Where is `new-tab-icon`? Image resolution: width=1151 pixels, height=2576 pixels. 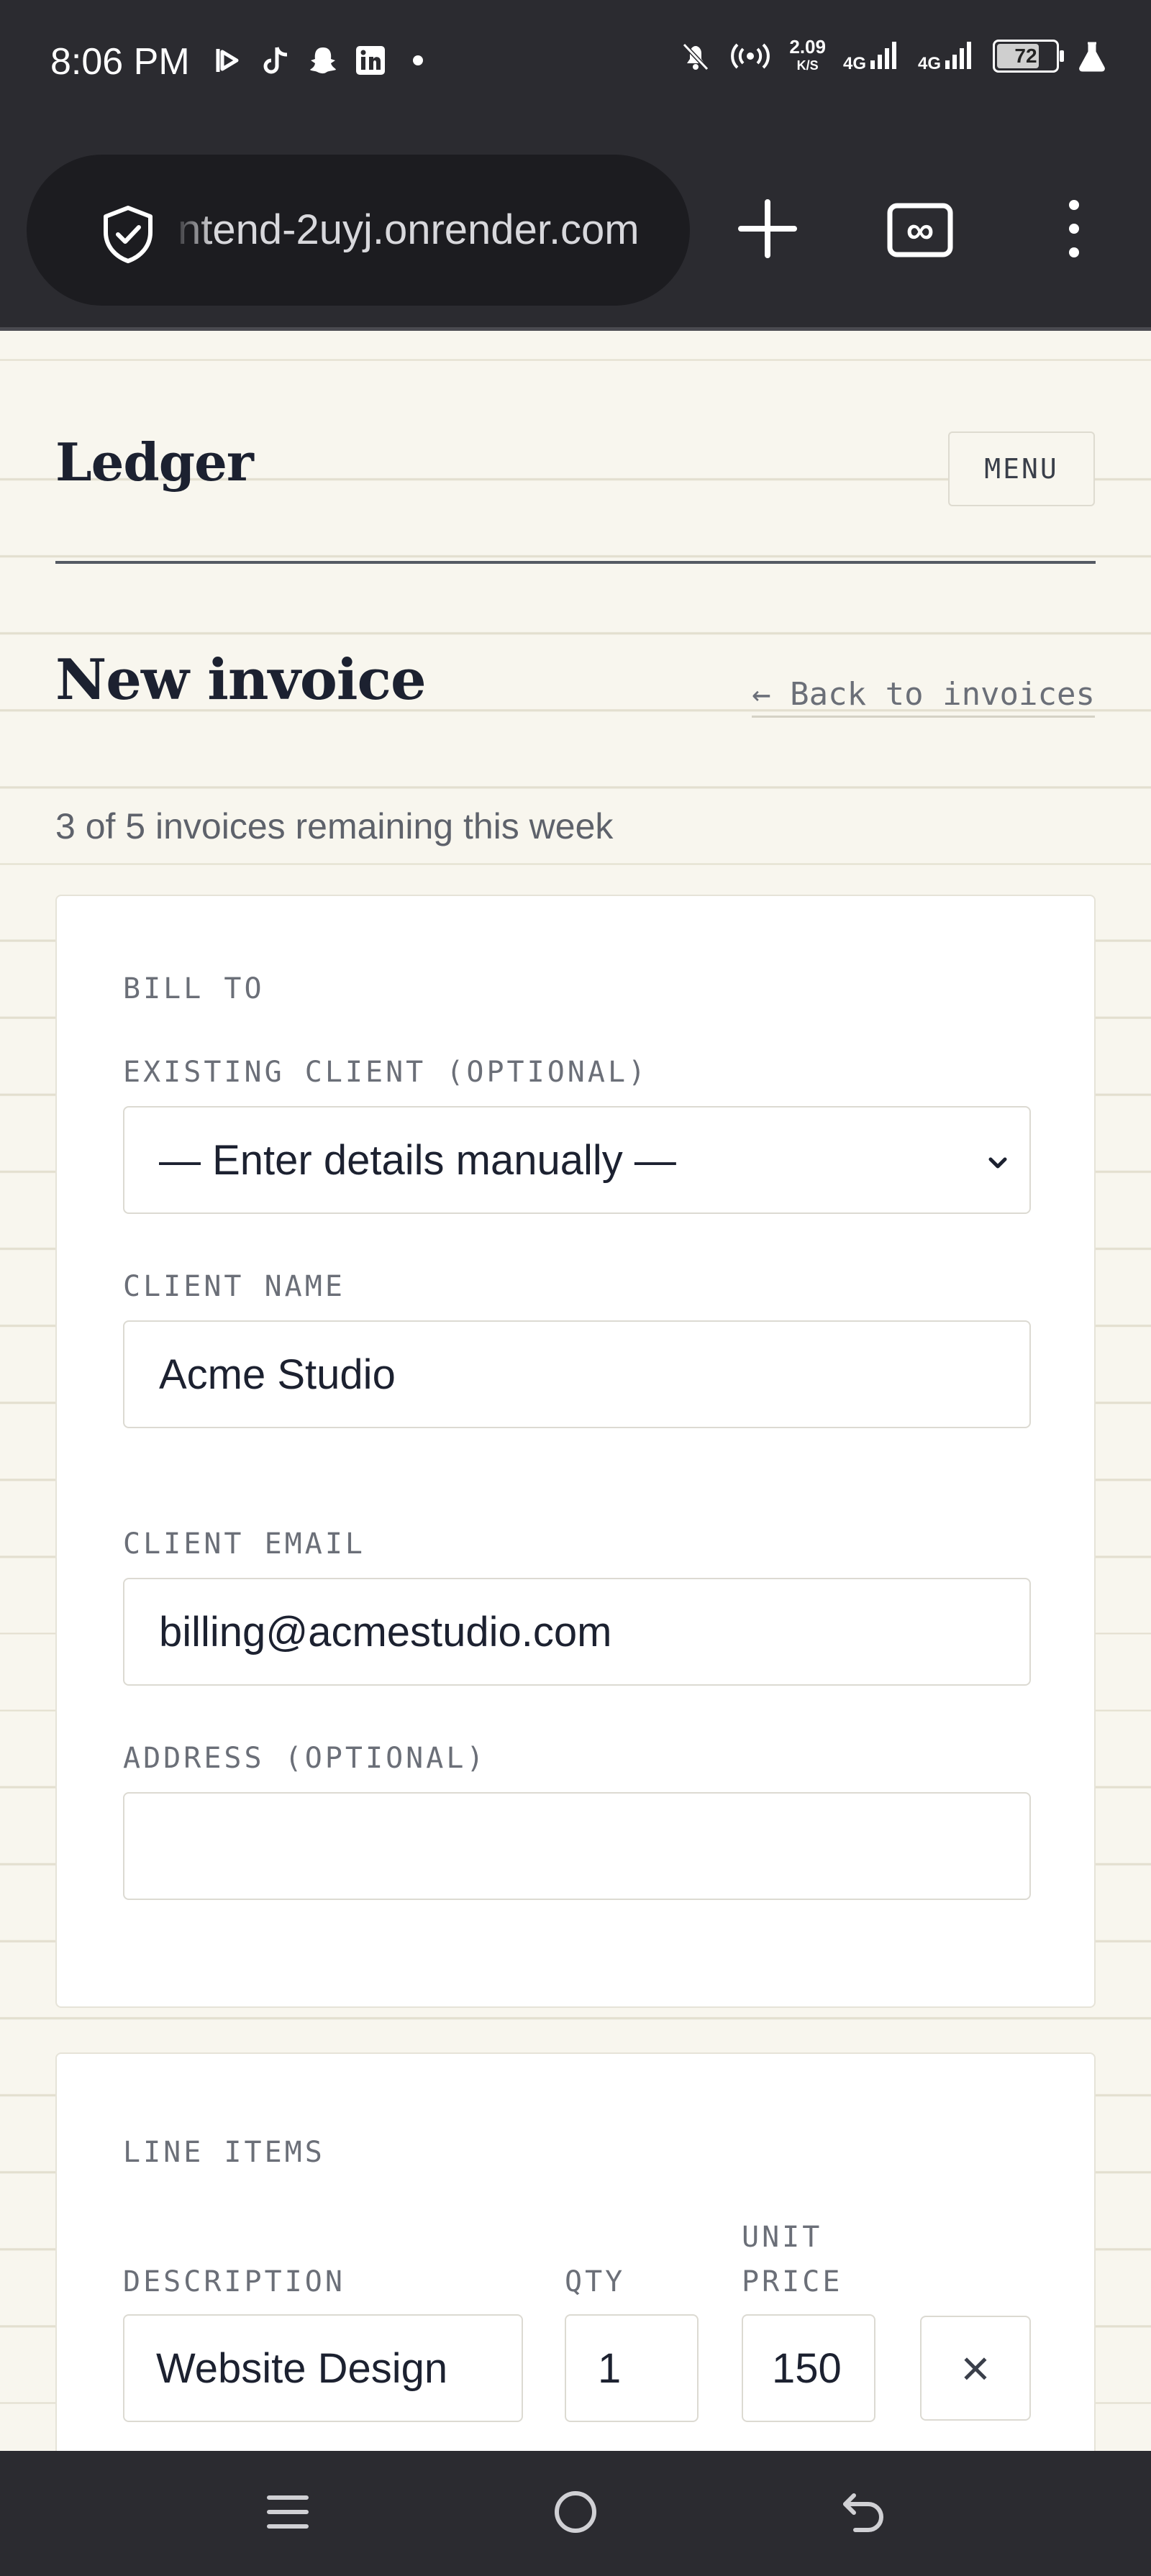
new-tab-icon is located at coordinates (767, 230).